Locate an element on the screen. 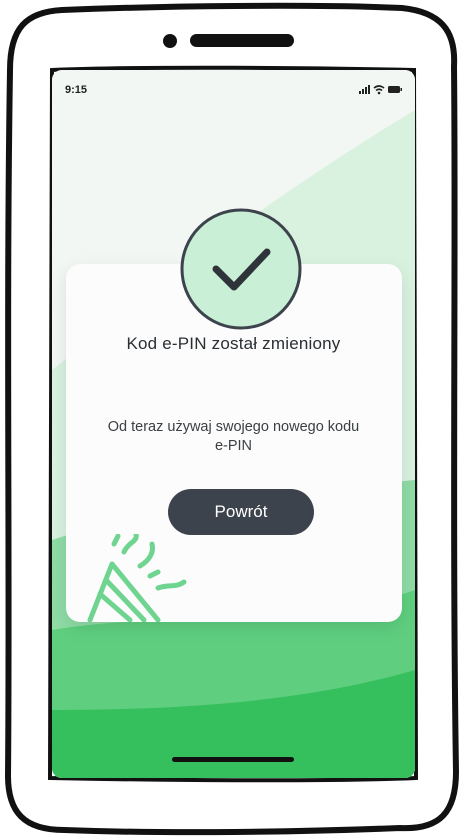 This screenshot has width=462, height=838. status-icons is located at coordinates (380, 90).